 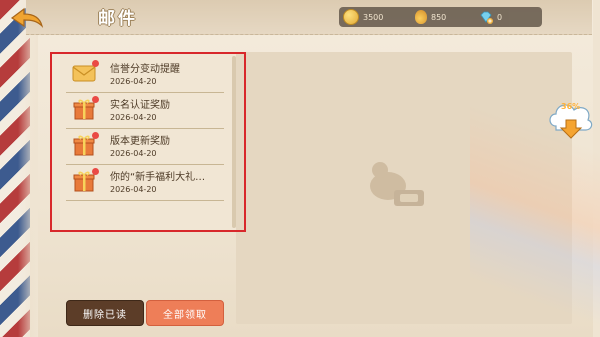 I want to click on page-title: 邮件, so click(x=118, y=19).